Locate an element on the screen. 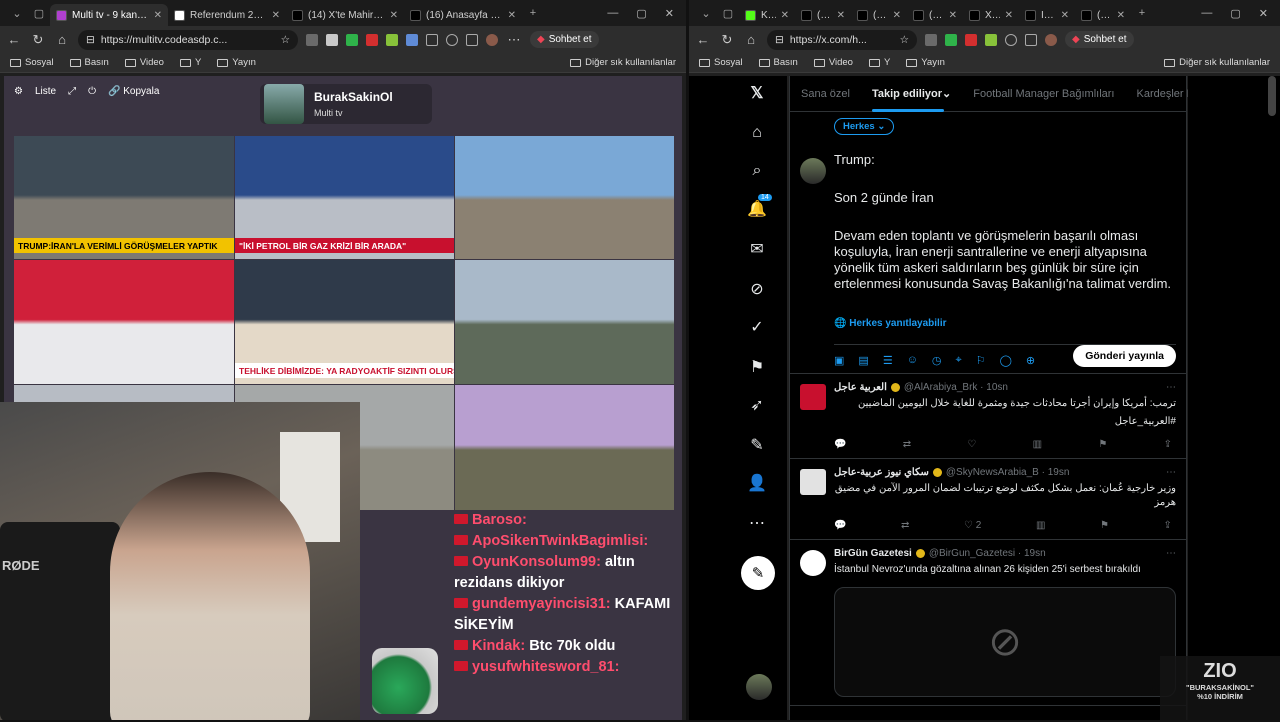  chat-username: gundemyayincisi31: is located at coordinates (541, 604).